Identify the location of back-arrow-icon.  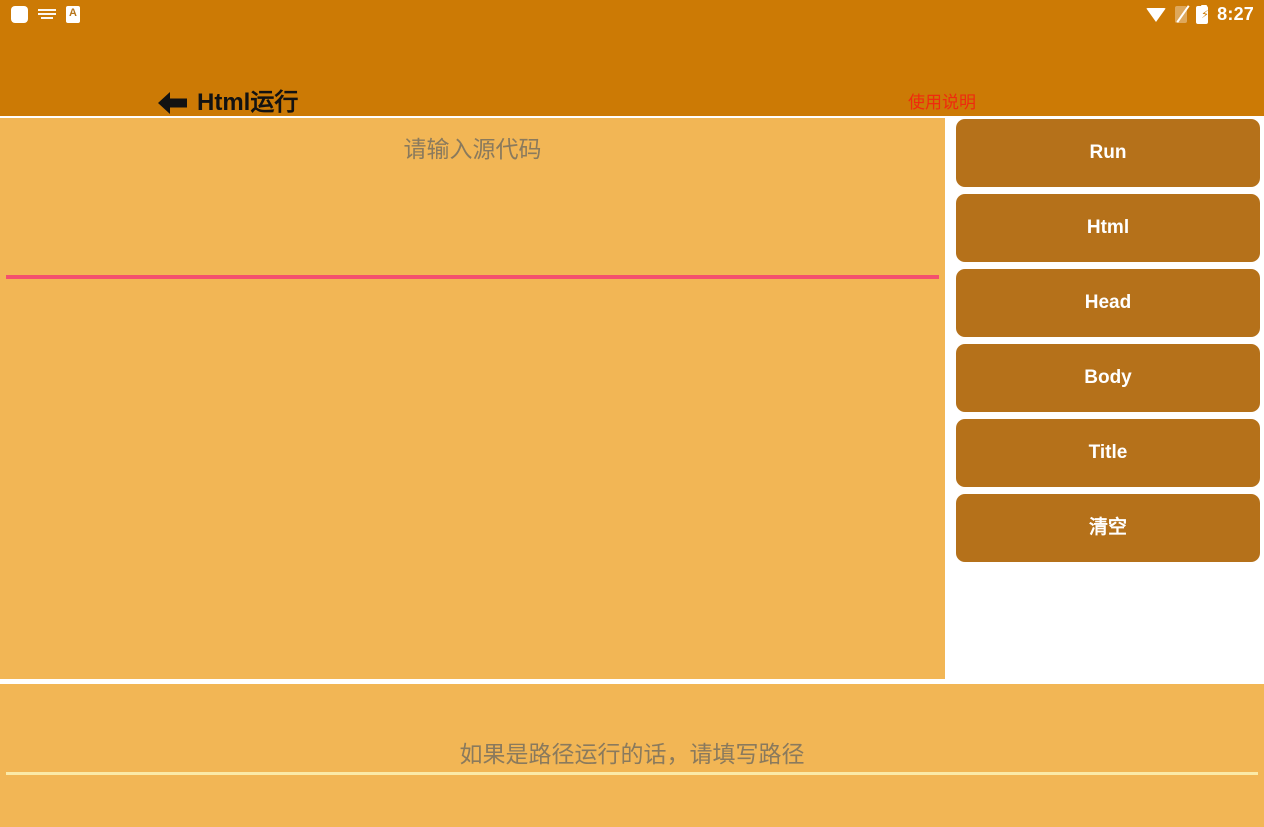
(172, 103).